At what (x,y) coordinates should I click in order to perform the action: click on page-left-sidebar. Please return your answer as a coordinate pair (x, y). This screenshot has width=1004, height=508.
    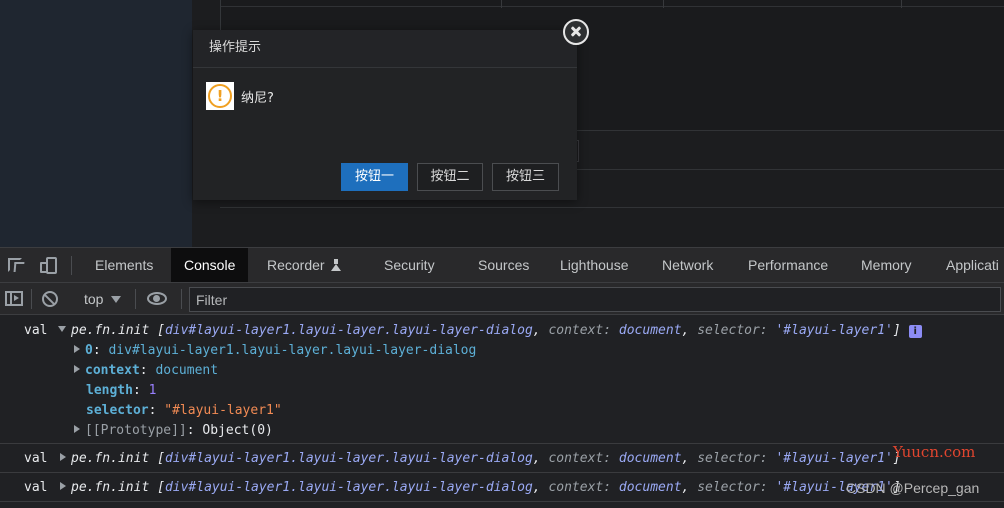
    Looking at the image, I should click on (96, 123).